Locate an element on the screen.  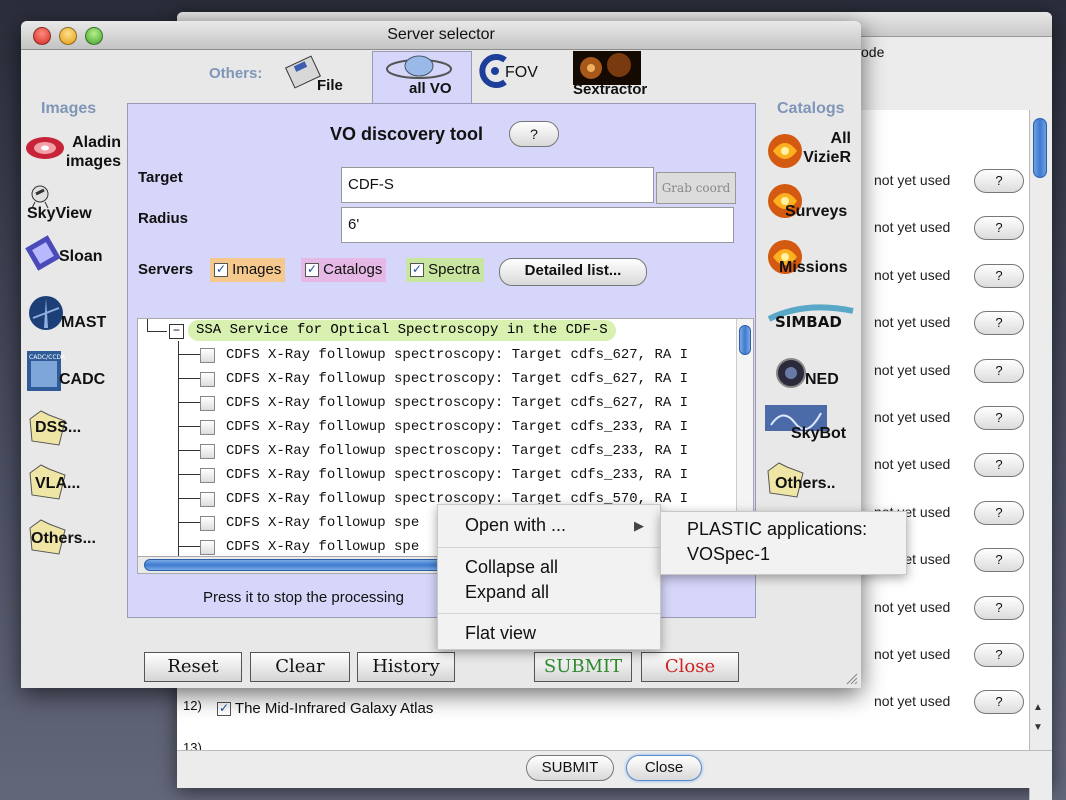
spectra-checkbox: ✓ Spectra is located at coordinates (445, 270).